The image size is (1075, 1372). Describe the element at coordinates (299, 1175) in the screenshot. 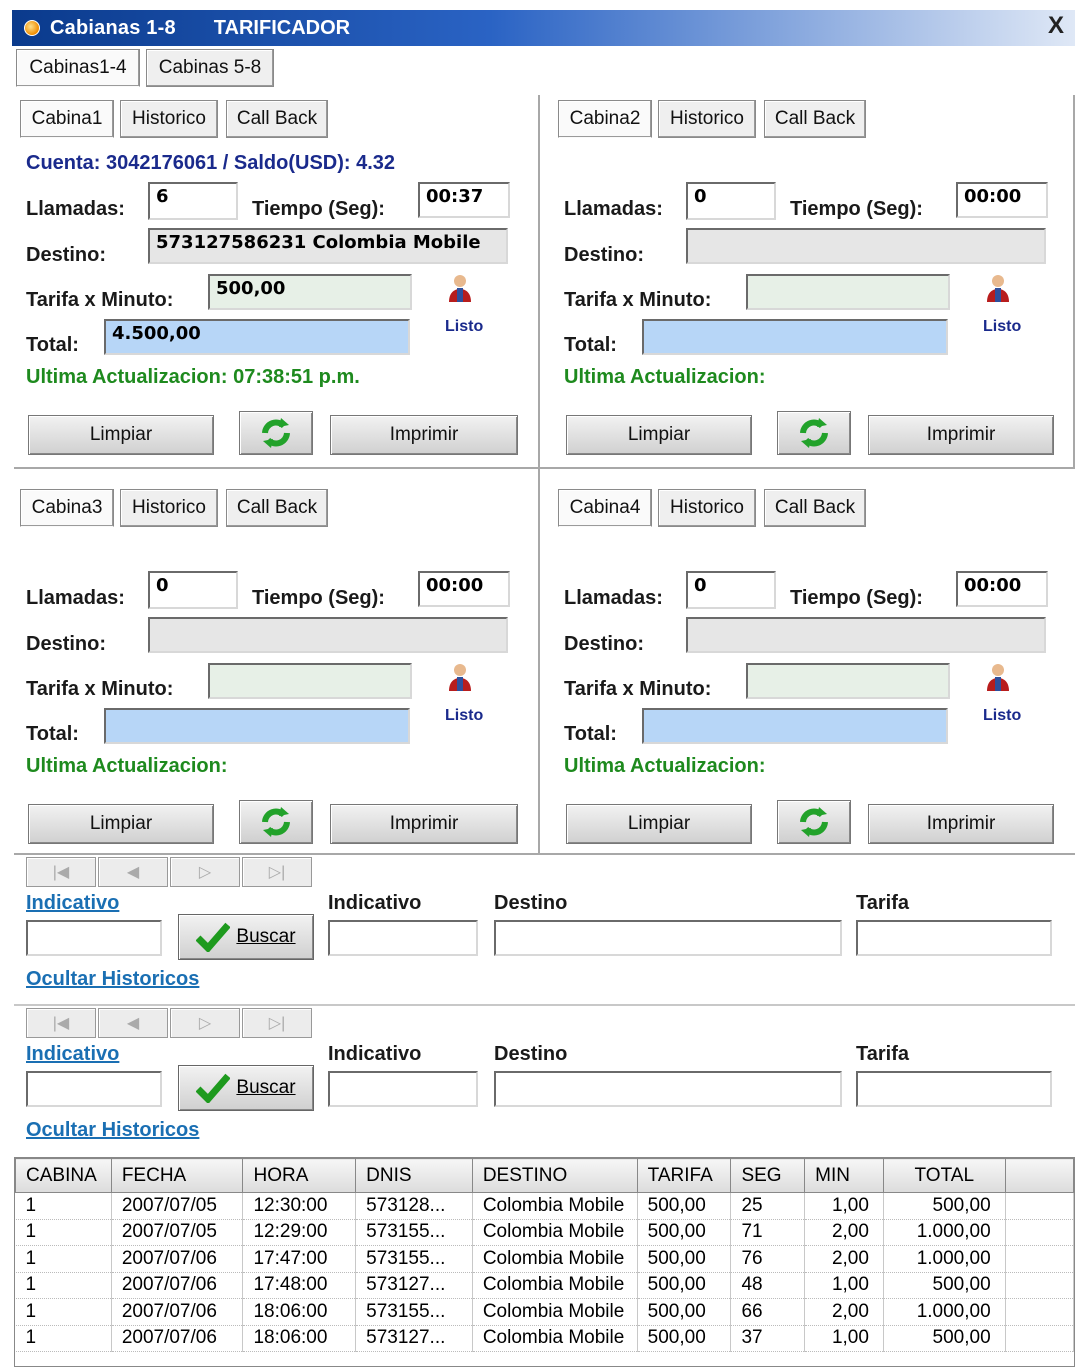

I see `col-hora: HORA` at that location.